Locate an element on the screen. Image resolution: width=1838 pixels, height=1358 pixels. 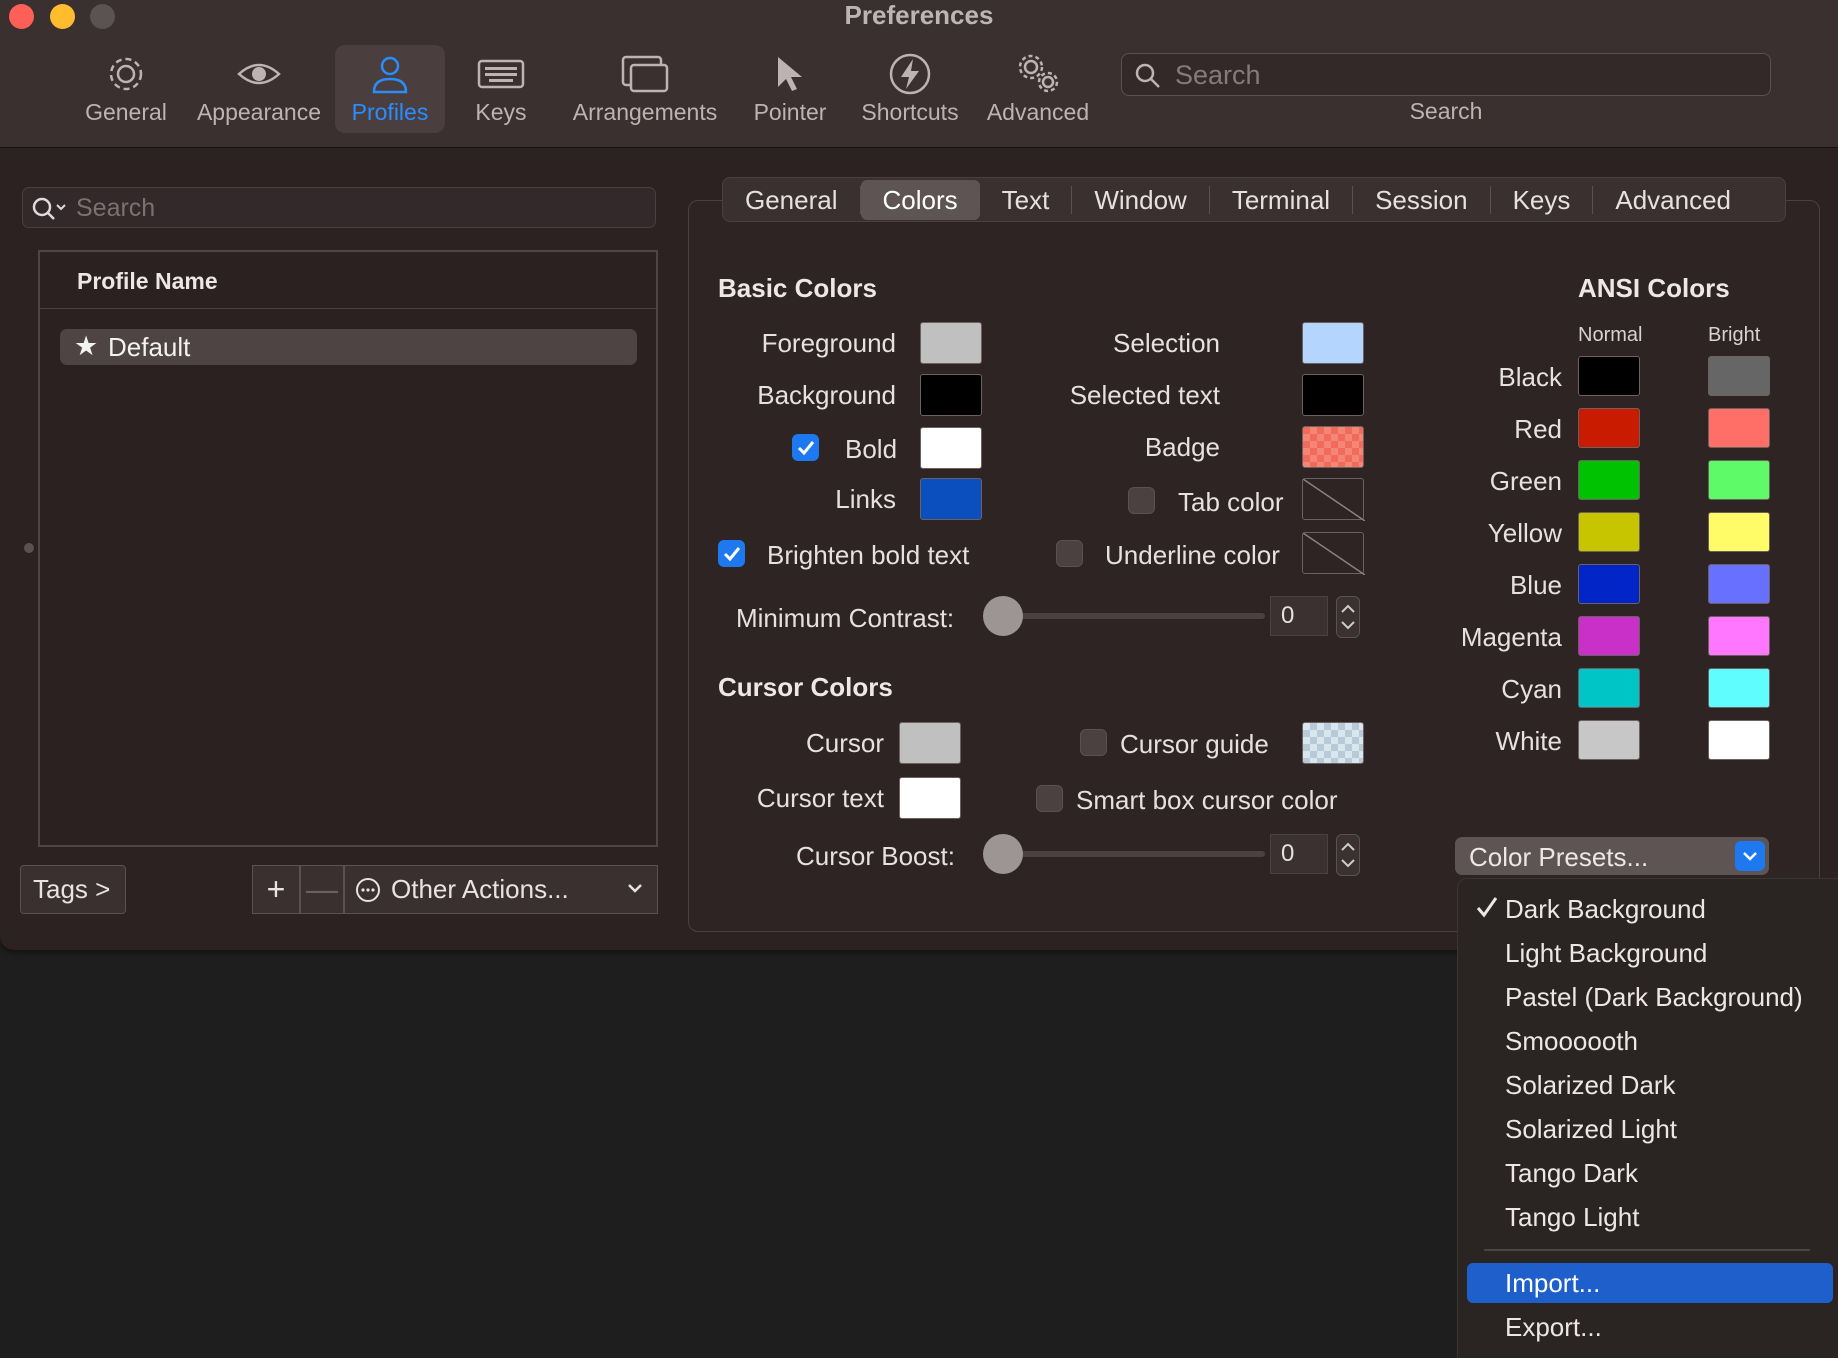
menu-item-tango-light: Tango Light is located at coordinates (1648, 1217).